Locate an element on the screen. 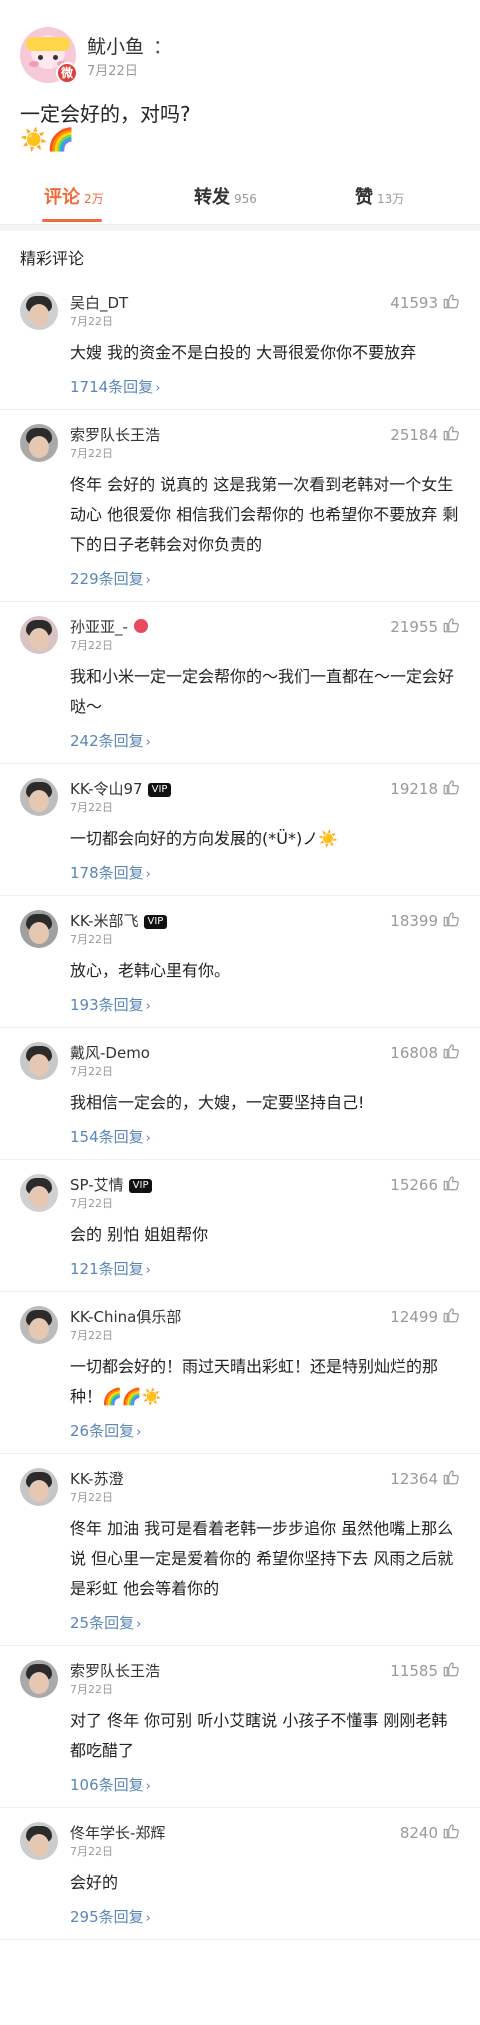 This screenshot has height=2025, width=480. like-button: 21955 is located at coordinates (425, 626).